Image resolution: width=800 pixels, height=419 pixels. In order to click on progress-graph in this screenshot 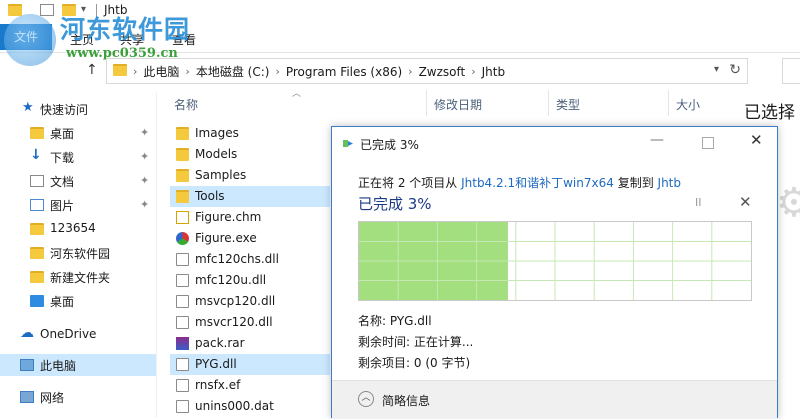, I will do `click(555, 261)`.